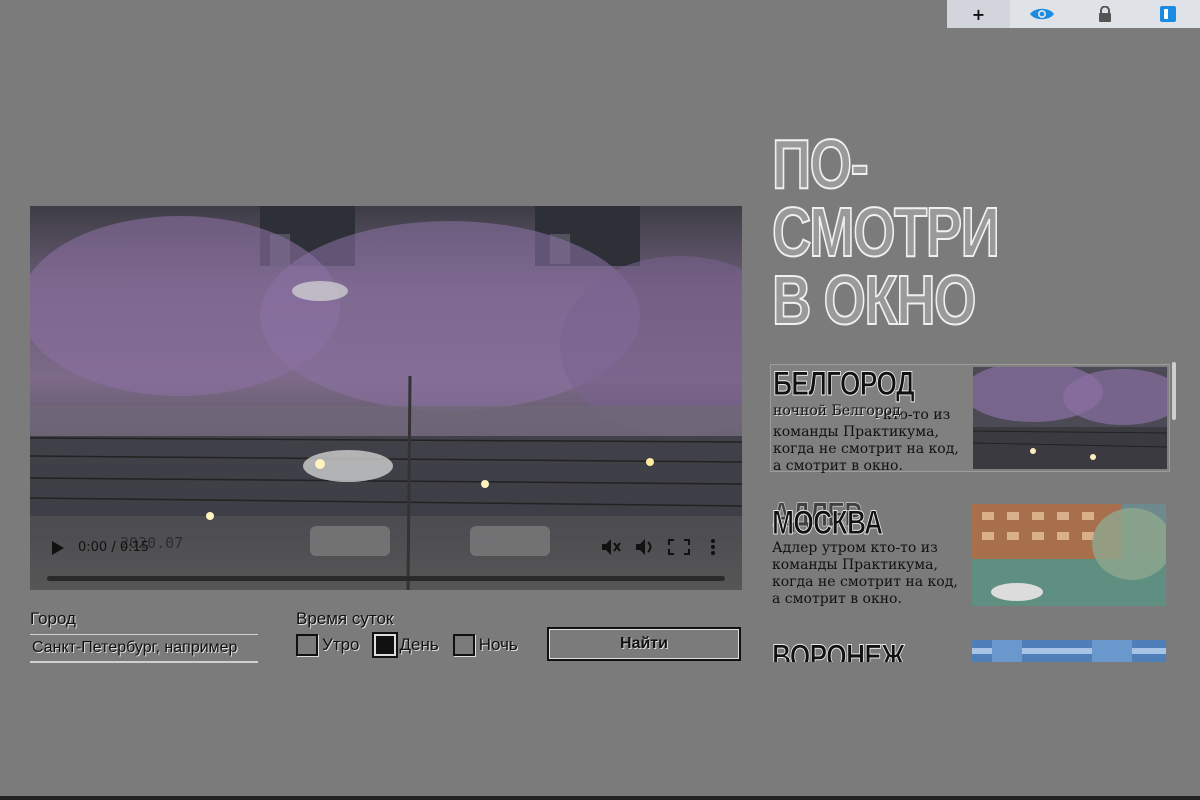  I want to click on video-progress-bar, so click(386, 578).